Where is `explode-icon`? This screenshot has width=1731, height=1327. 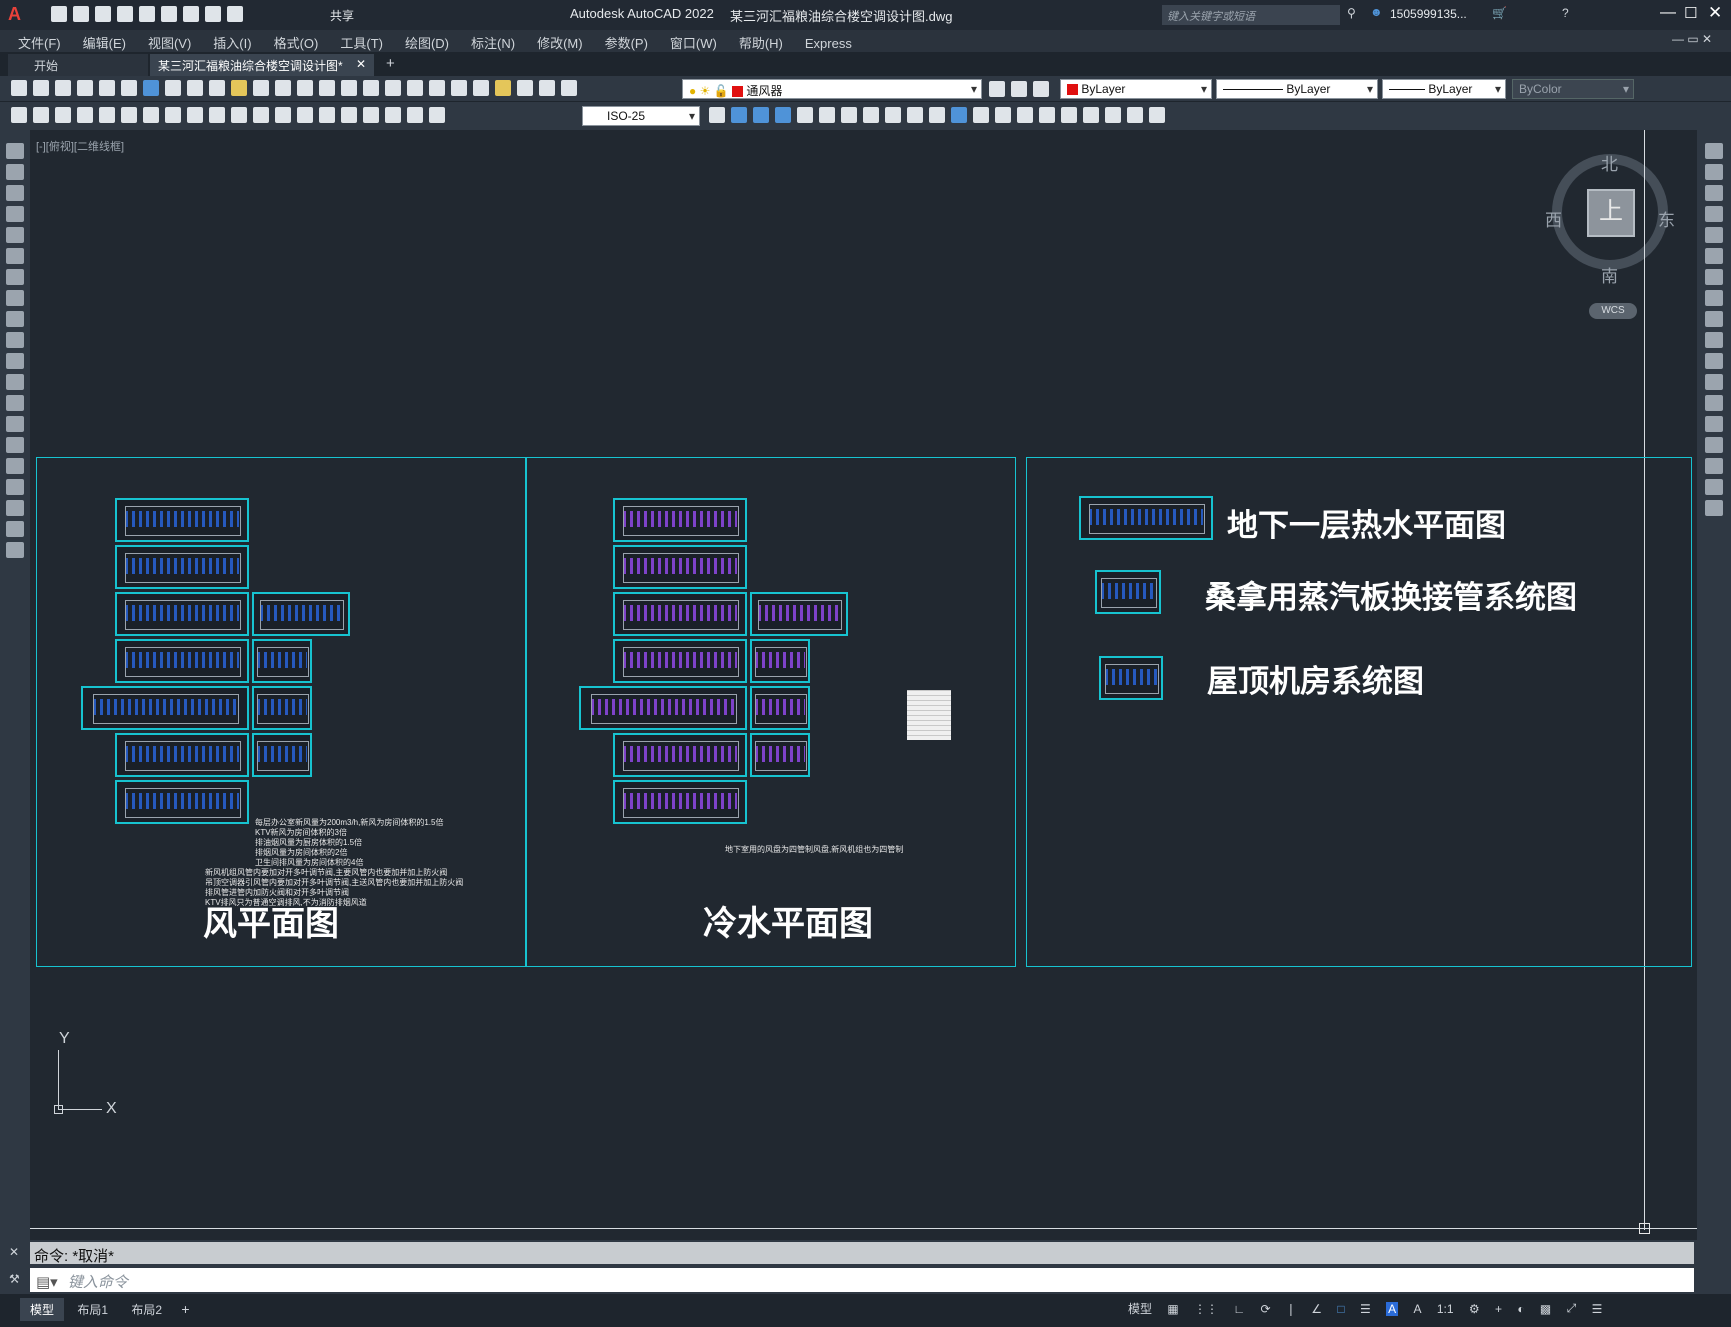 explode-icon is located at coordinates (1714, 508).